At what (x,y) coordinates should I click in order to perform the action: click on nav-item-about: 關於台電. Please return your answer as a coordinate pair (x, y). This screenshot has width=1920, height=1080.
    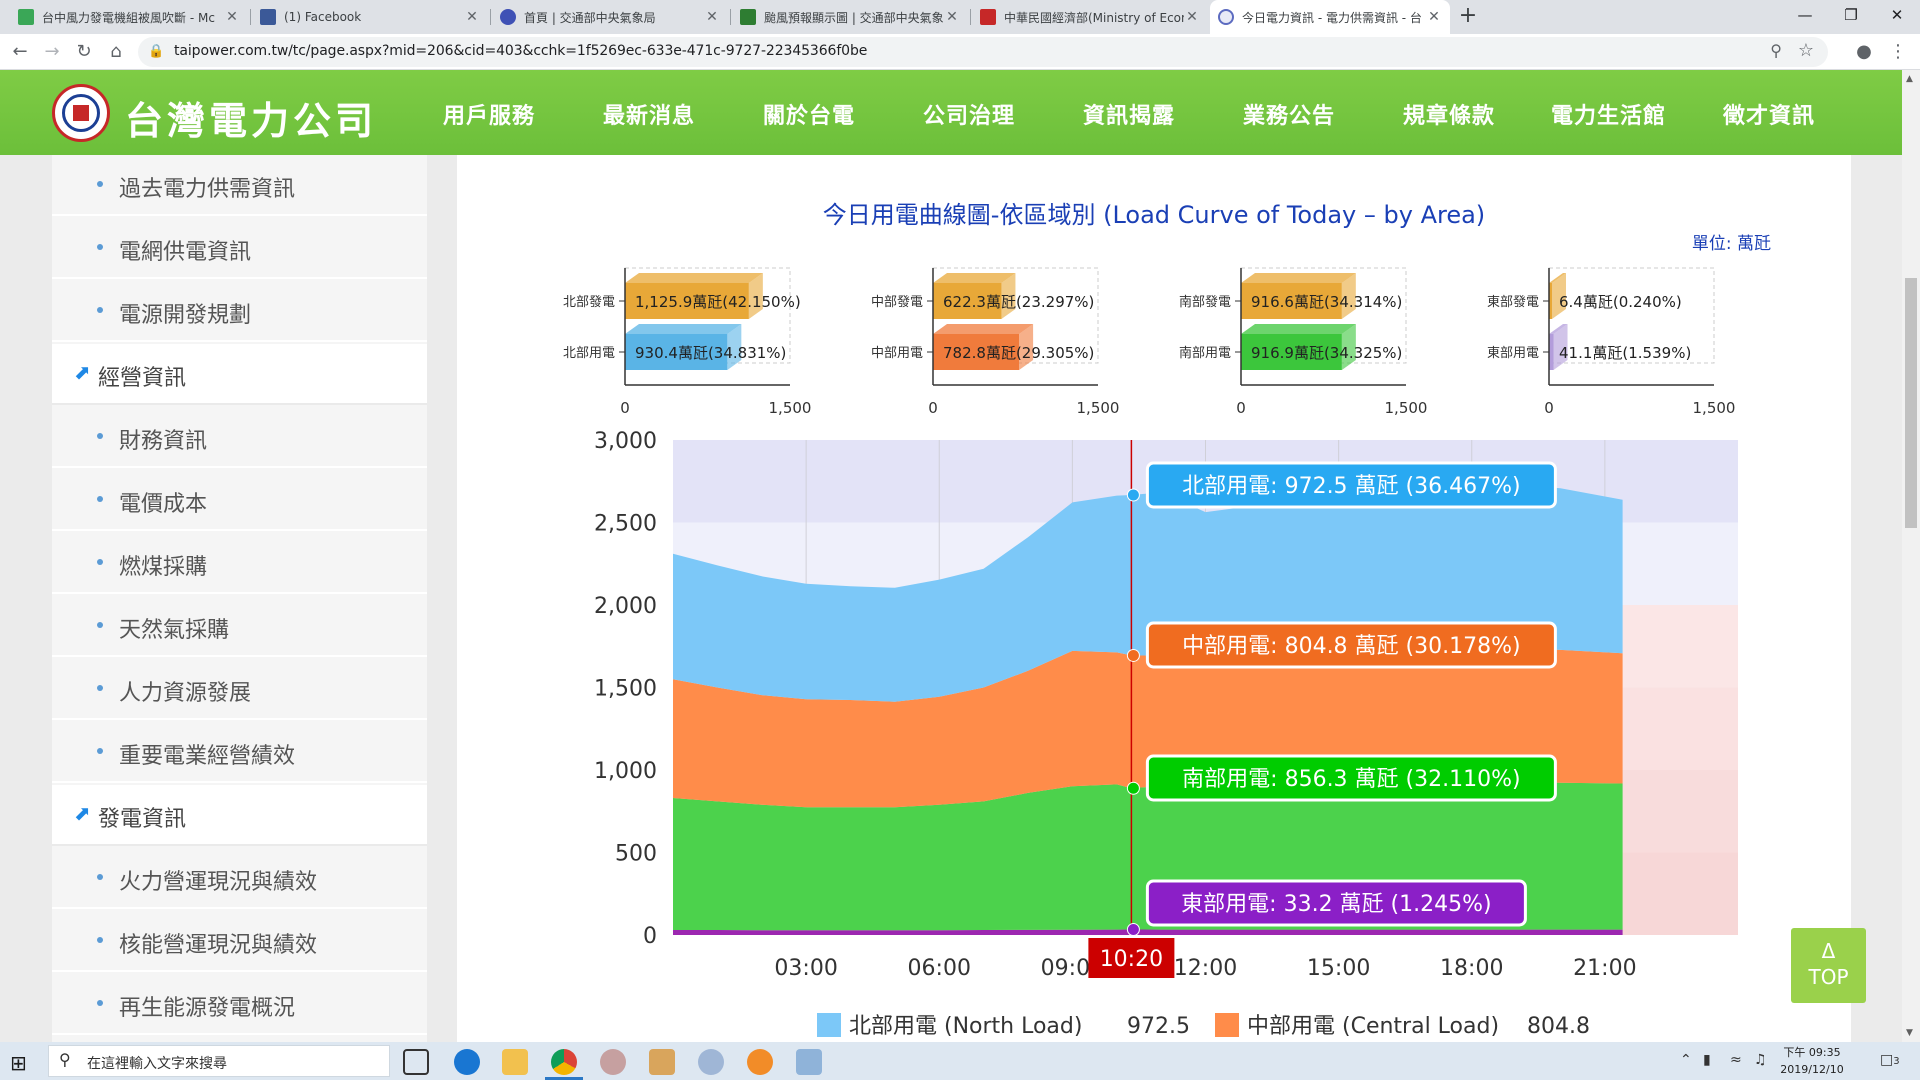
    Looking at the image, I should click on (809, 114).